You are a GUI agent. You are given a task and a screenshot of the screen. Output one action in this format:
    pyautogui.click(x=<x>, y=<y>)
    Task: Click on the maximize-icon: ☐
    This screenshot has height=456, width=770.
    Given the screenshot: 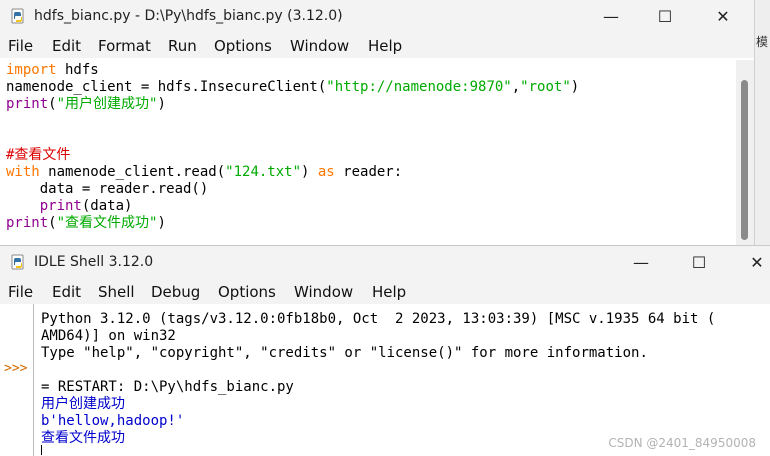 What is the action you would take?
    pyautogui.click(x=665, y=16)
    